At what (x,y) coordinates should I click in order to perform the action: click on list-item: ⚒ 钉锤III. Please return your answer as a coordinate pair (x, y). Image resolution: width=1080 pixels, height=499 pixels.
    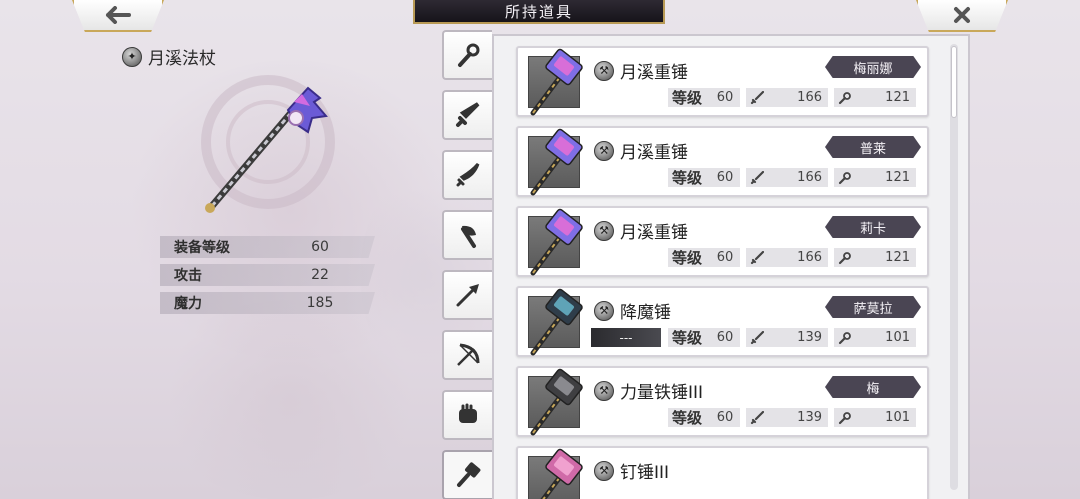
    Looking at the image, I should click on (722, 472).